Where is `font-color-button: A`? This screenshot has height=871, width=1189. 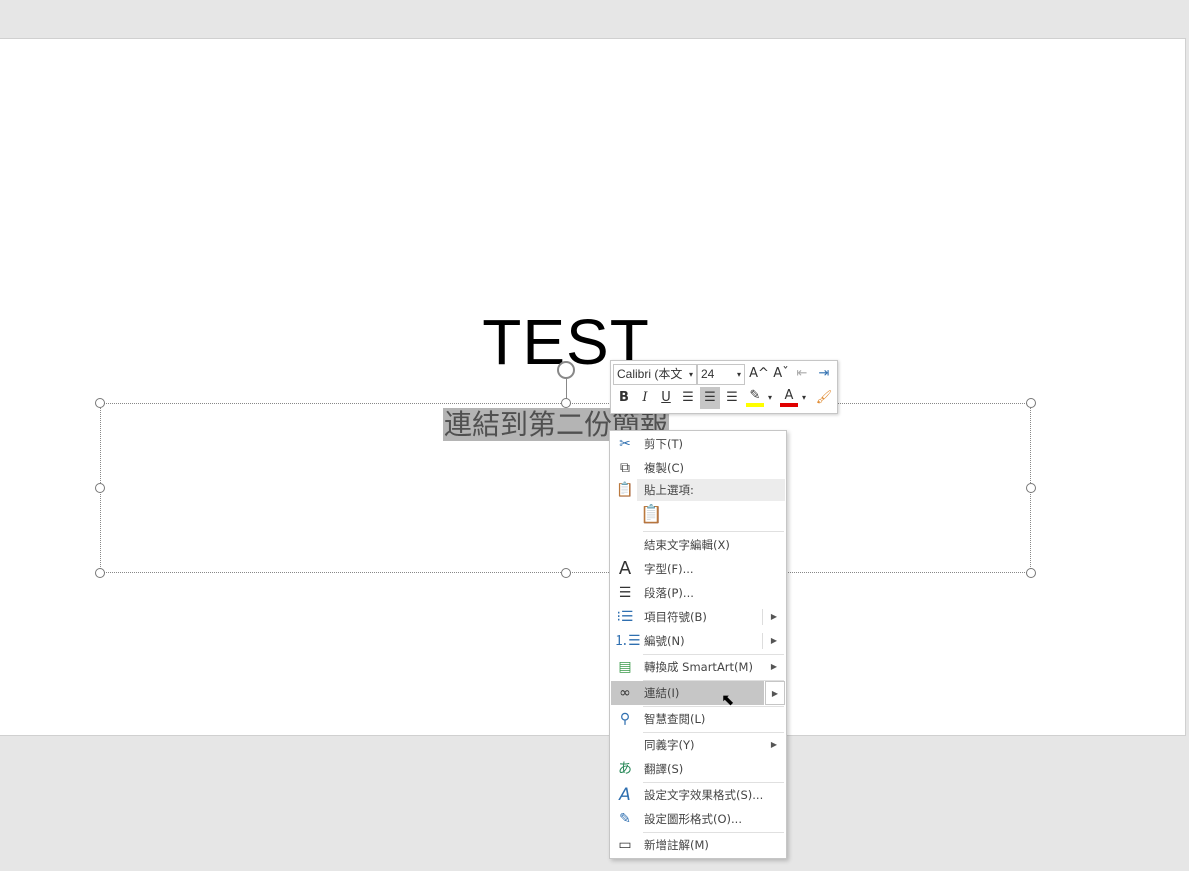
font-color-button: A is located at coordinates (789, 397).